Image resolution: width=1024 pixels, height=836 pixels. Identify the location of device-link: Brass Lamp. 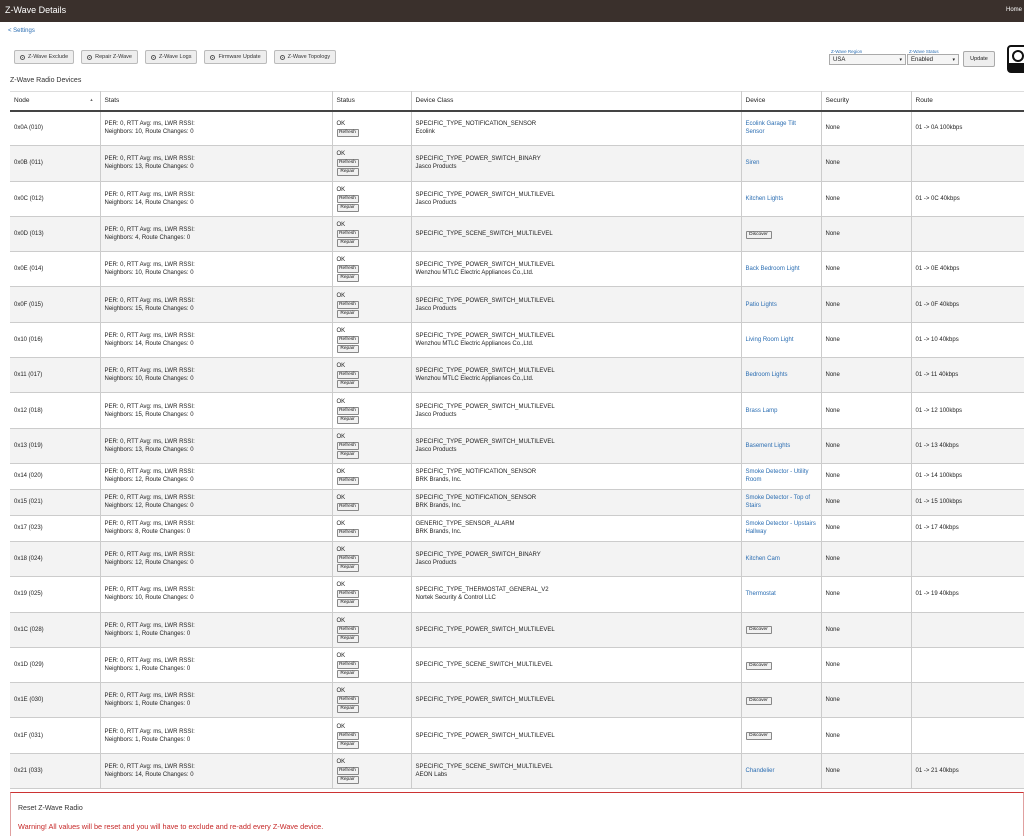
(762, 411).